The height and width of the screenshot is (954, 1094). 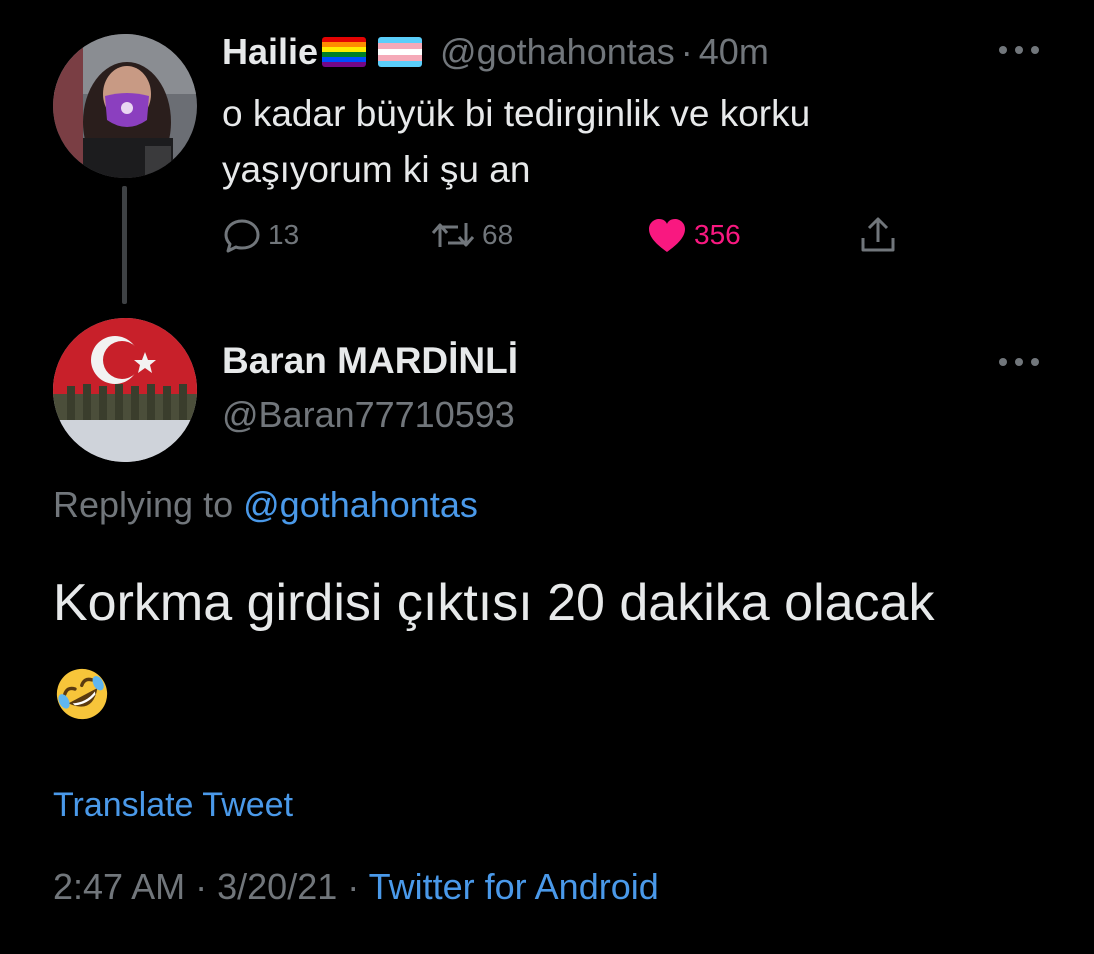 What do you see at coordinates (242, 236) in the screenshot?
I see `reply-icon` at bounding box center [242, 236].